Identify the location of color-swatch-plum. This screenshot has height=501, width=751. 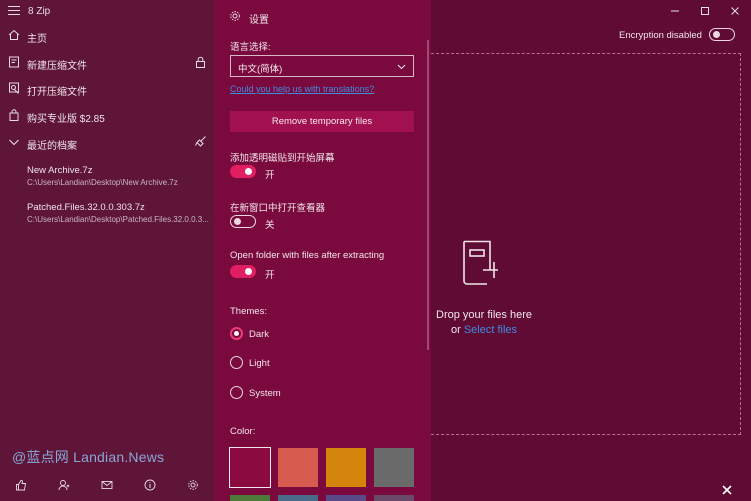
(394, 498).